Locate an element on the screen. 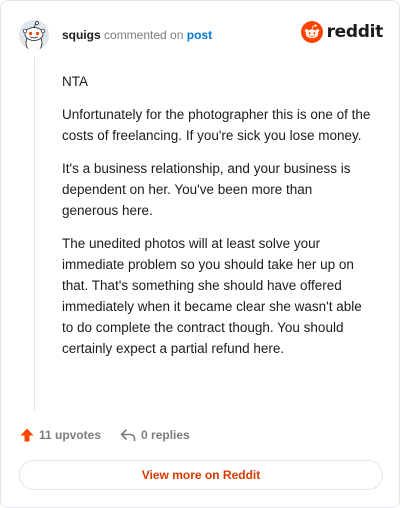 The image size is (400, 508). upvote-arrow-icon is located at coordinates (27, 435).